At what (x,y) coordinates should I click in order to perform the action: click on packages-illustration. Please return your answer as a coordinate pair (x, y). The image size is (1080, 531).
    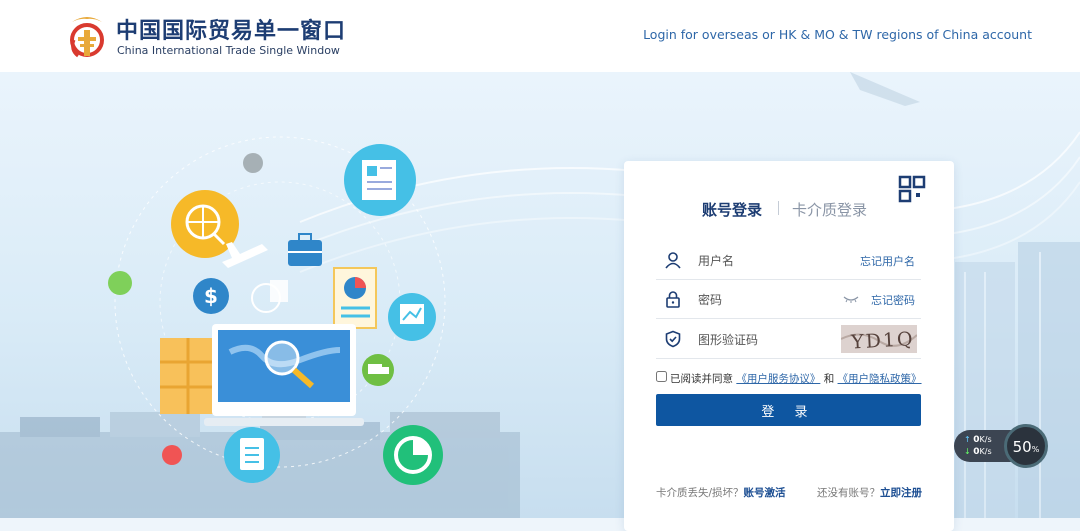
    Looking at the image, I should click on (188, 376).